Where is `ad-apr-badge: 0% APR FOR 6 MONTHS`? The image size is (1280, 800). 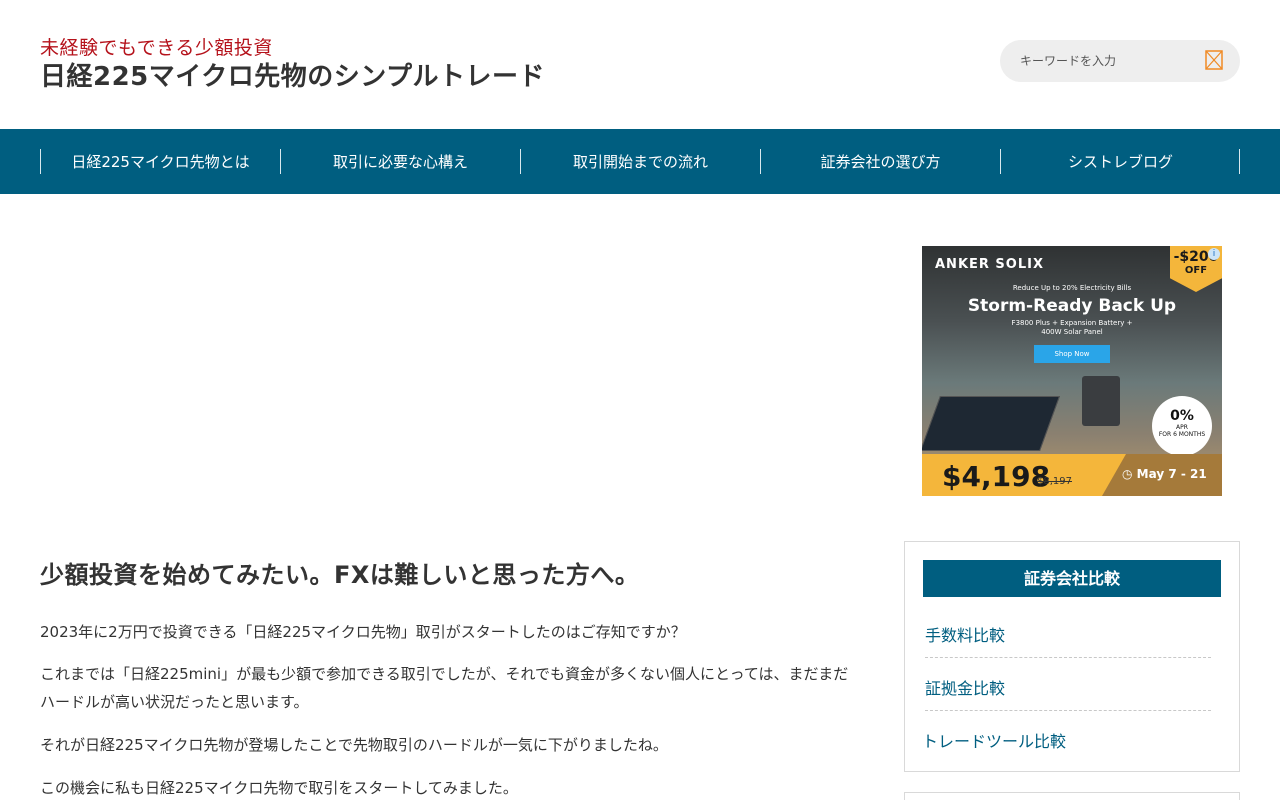 ad-apr-badge: 0% APR FOR 6 MONTHS is located at coordinates (1182, 426).